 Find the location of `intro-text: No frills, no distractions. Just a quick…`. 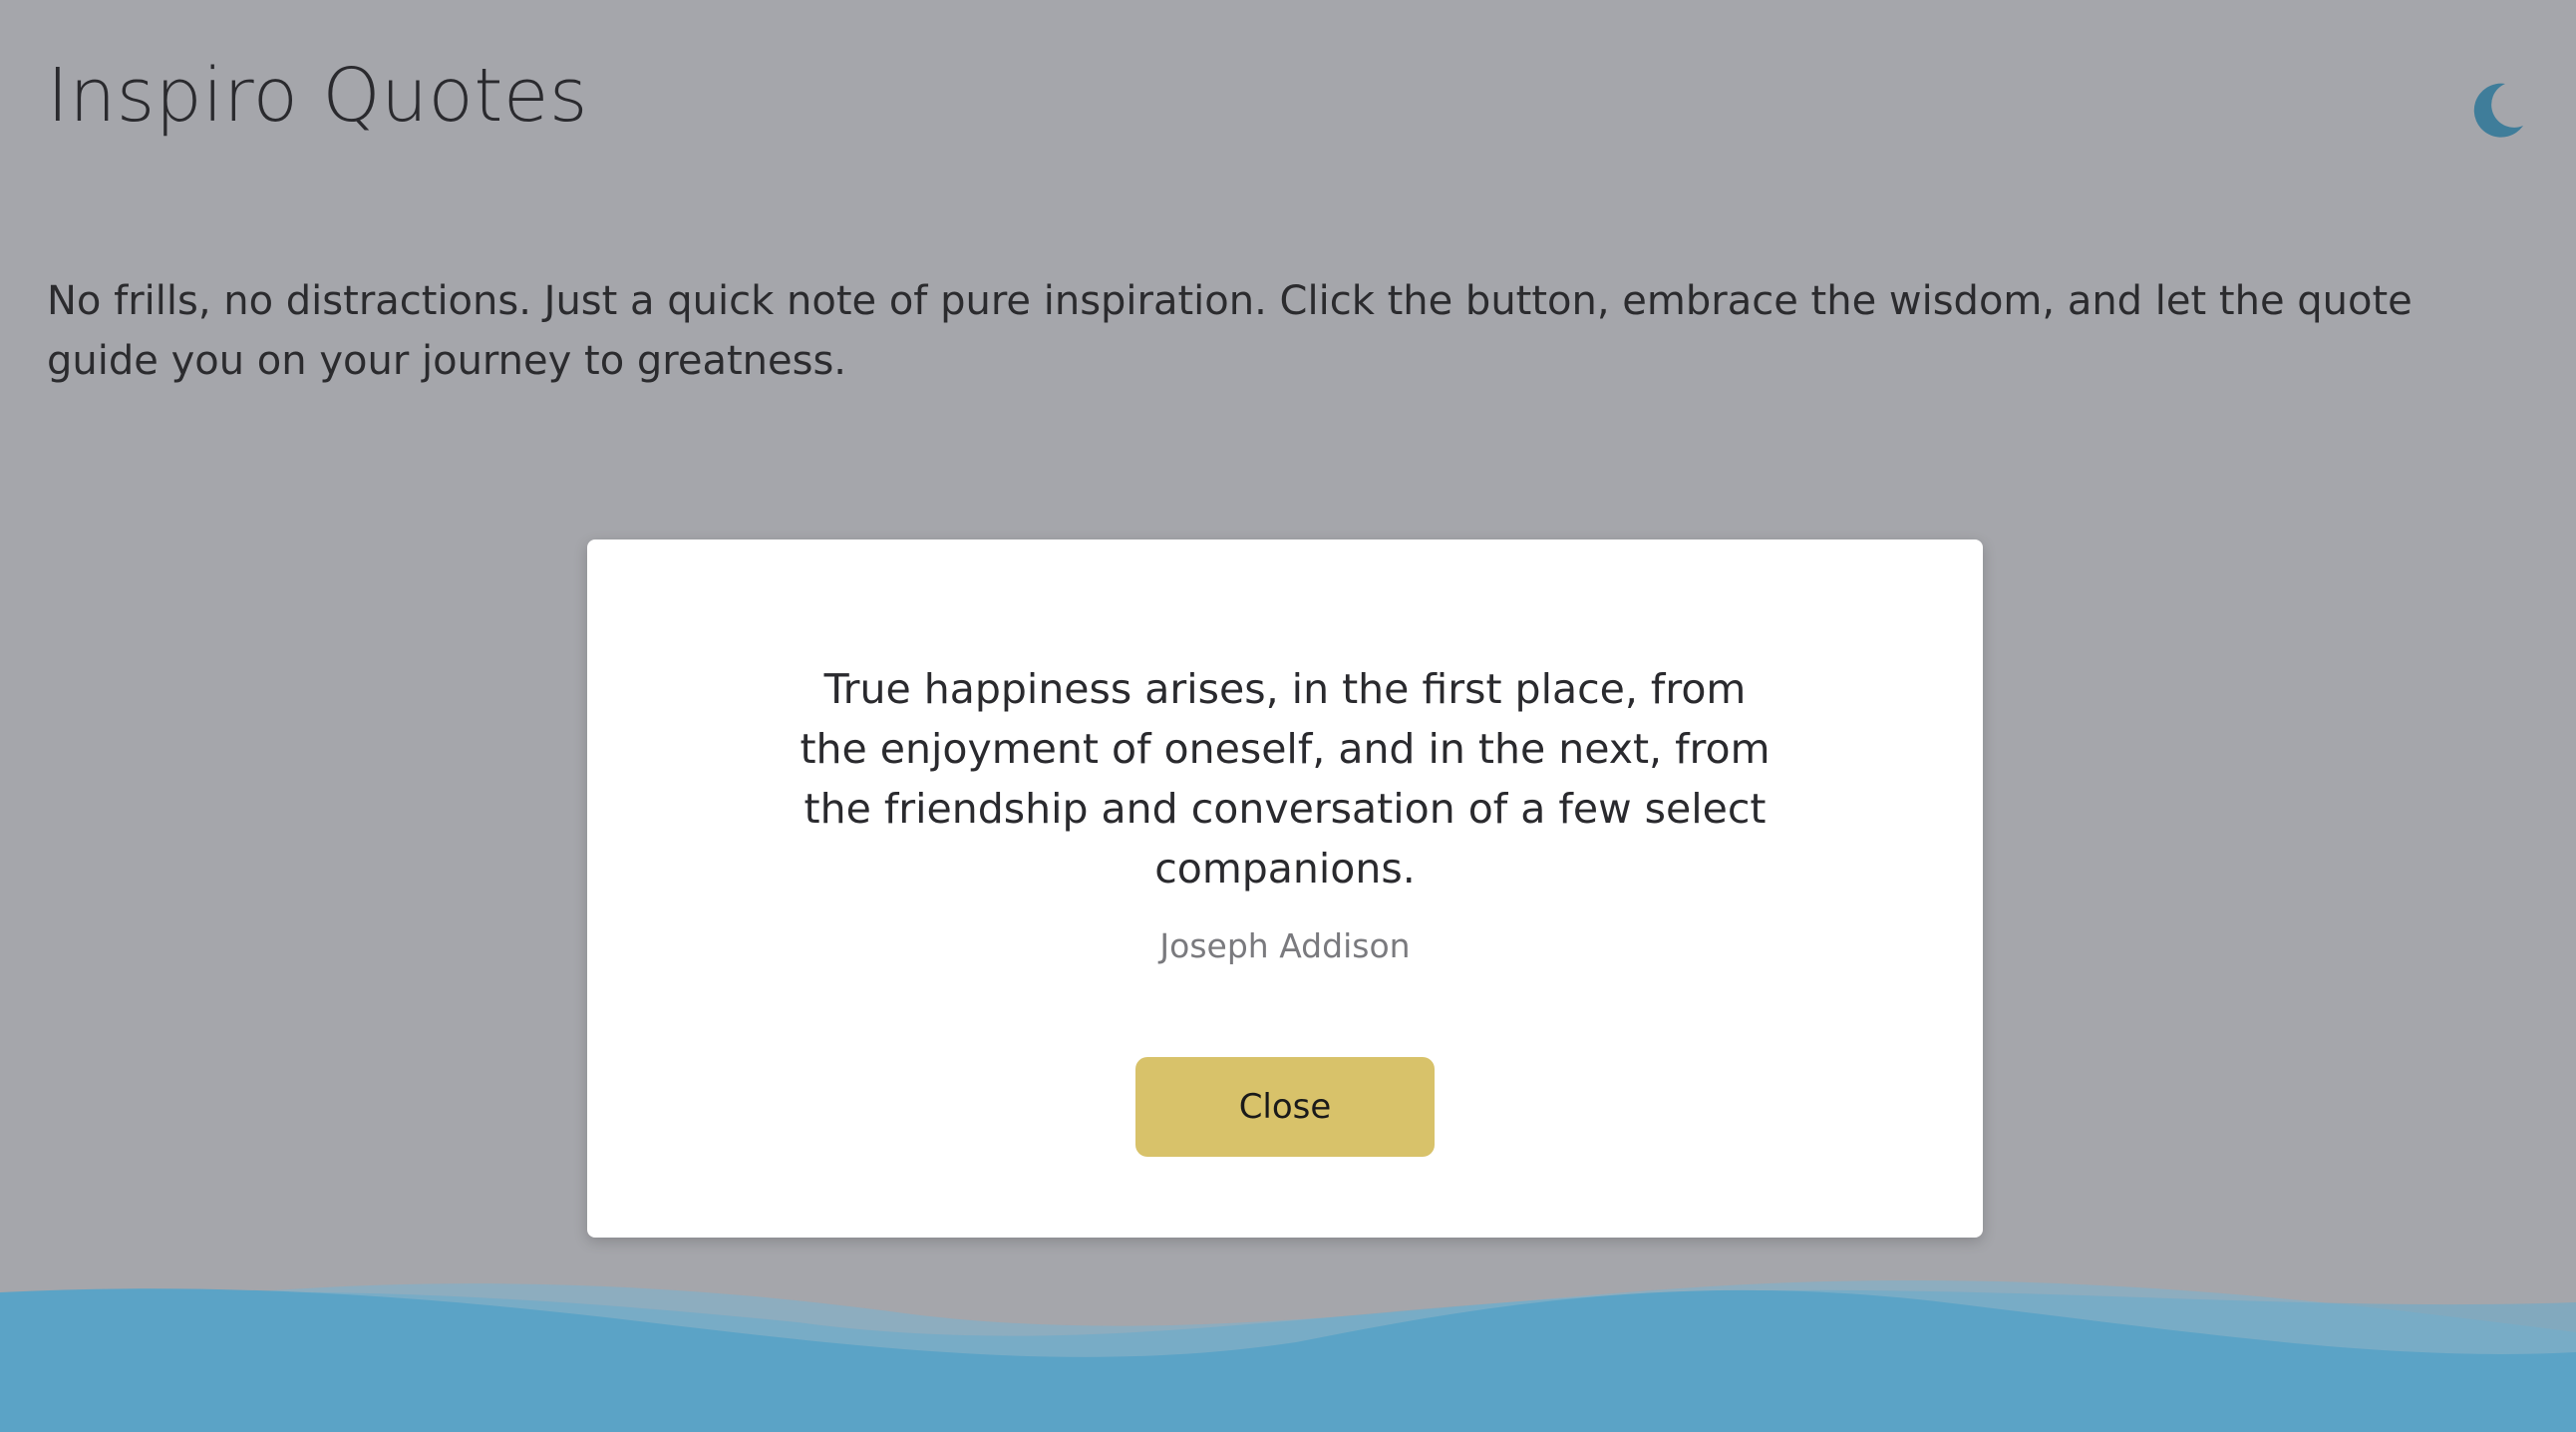

intro-text: No frills, no distractions. Just a quick… is located at coordinates (1230, 331).